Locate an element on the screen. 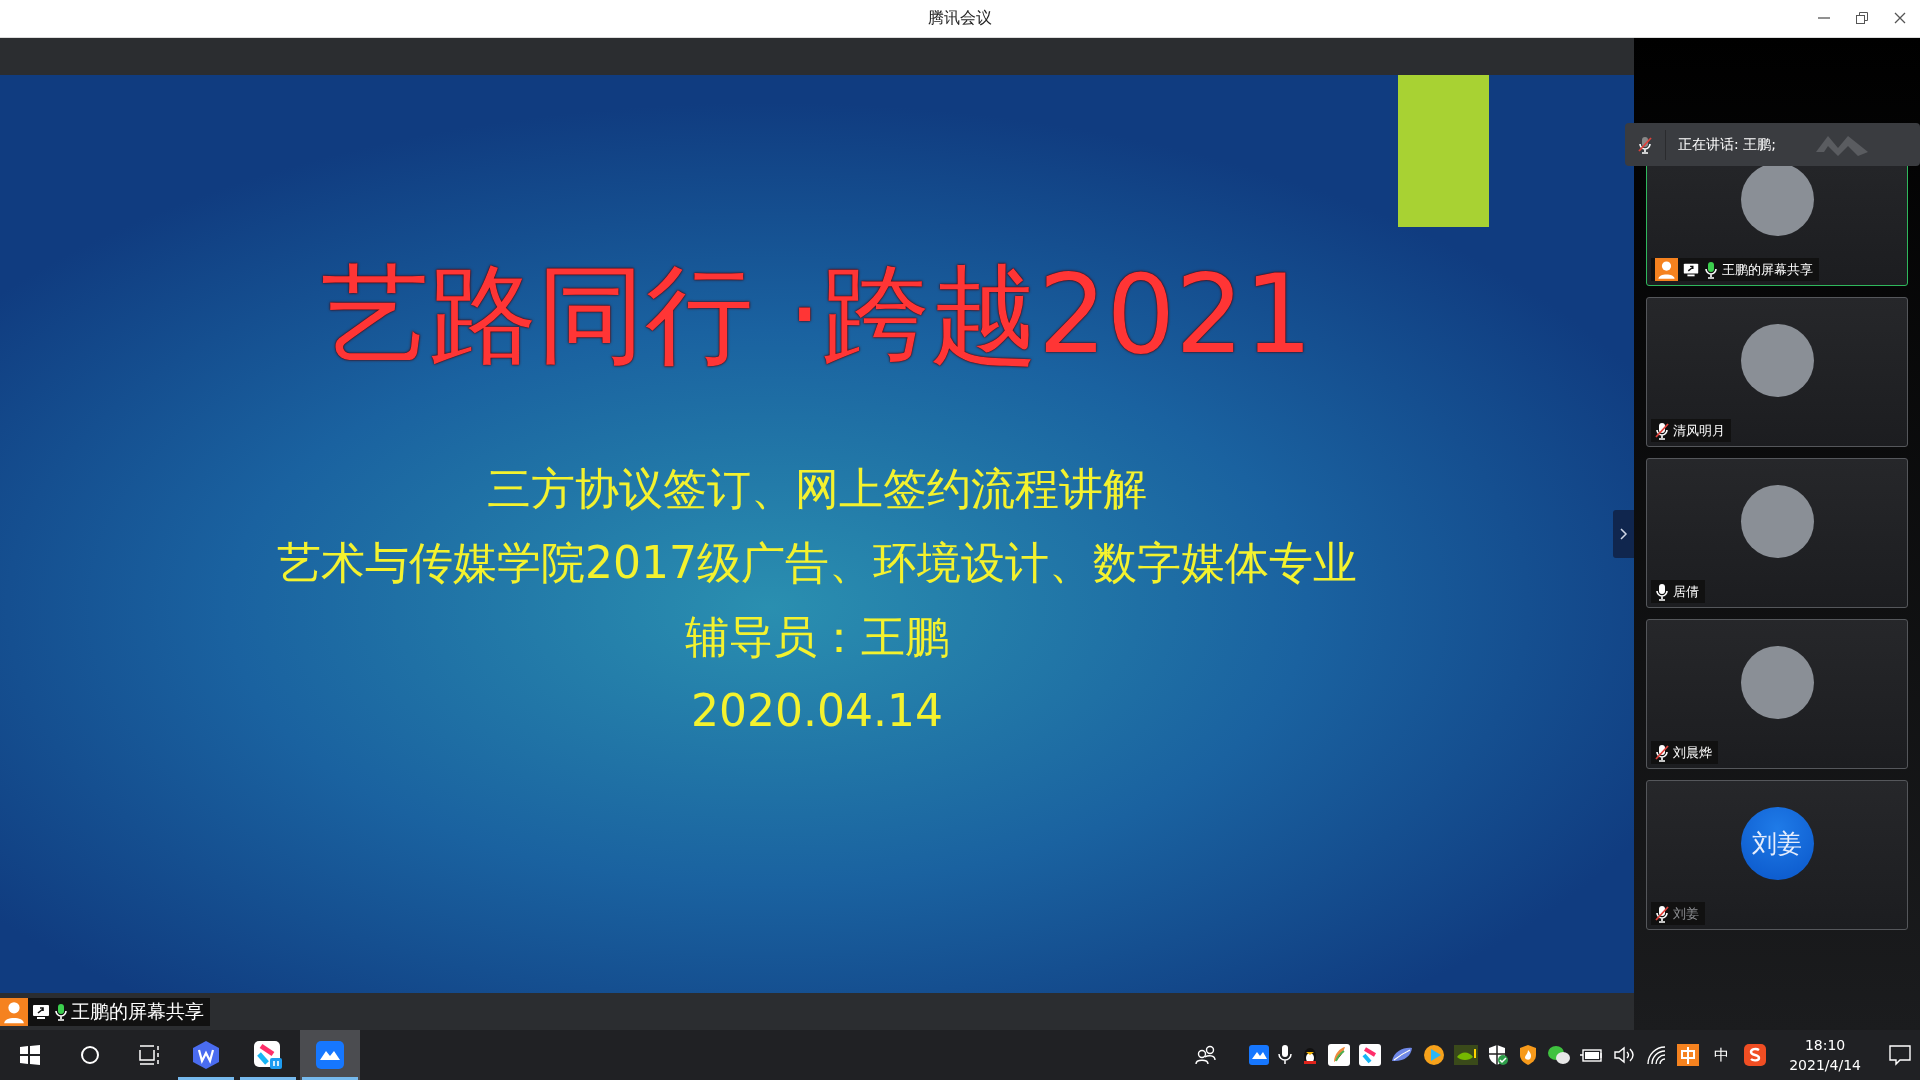 The image size is (1920, 1080). office-logo-icon is located at coordinates (206, 1055).